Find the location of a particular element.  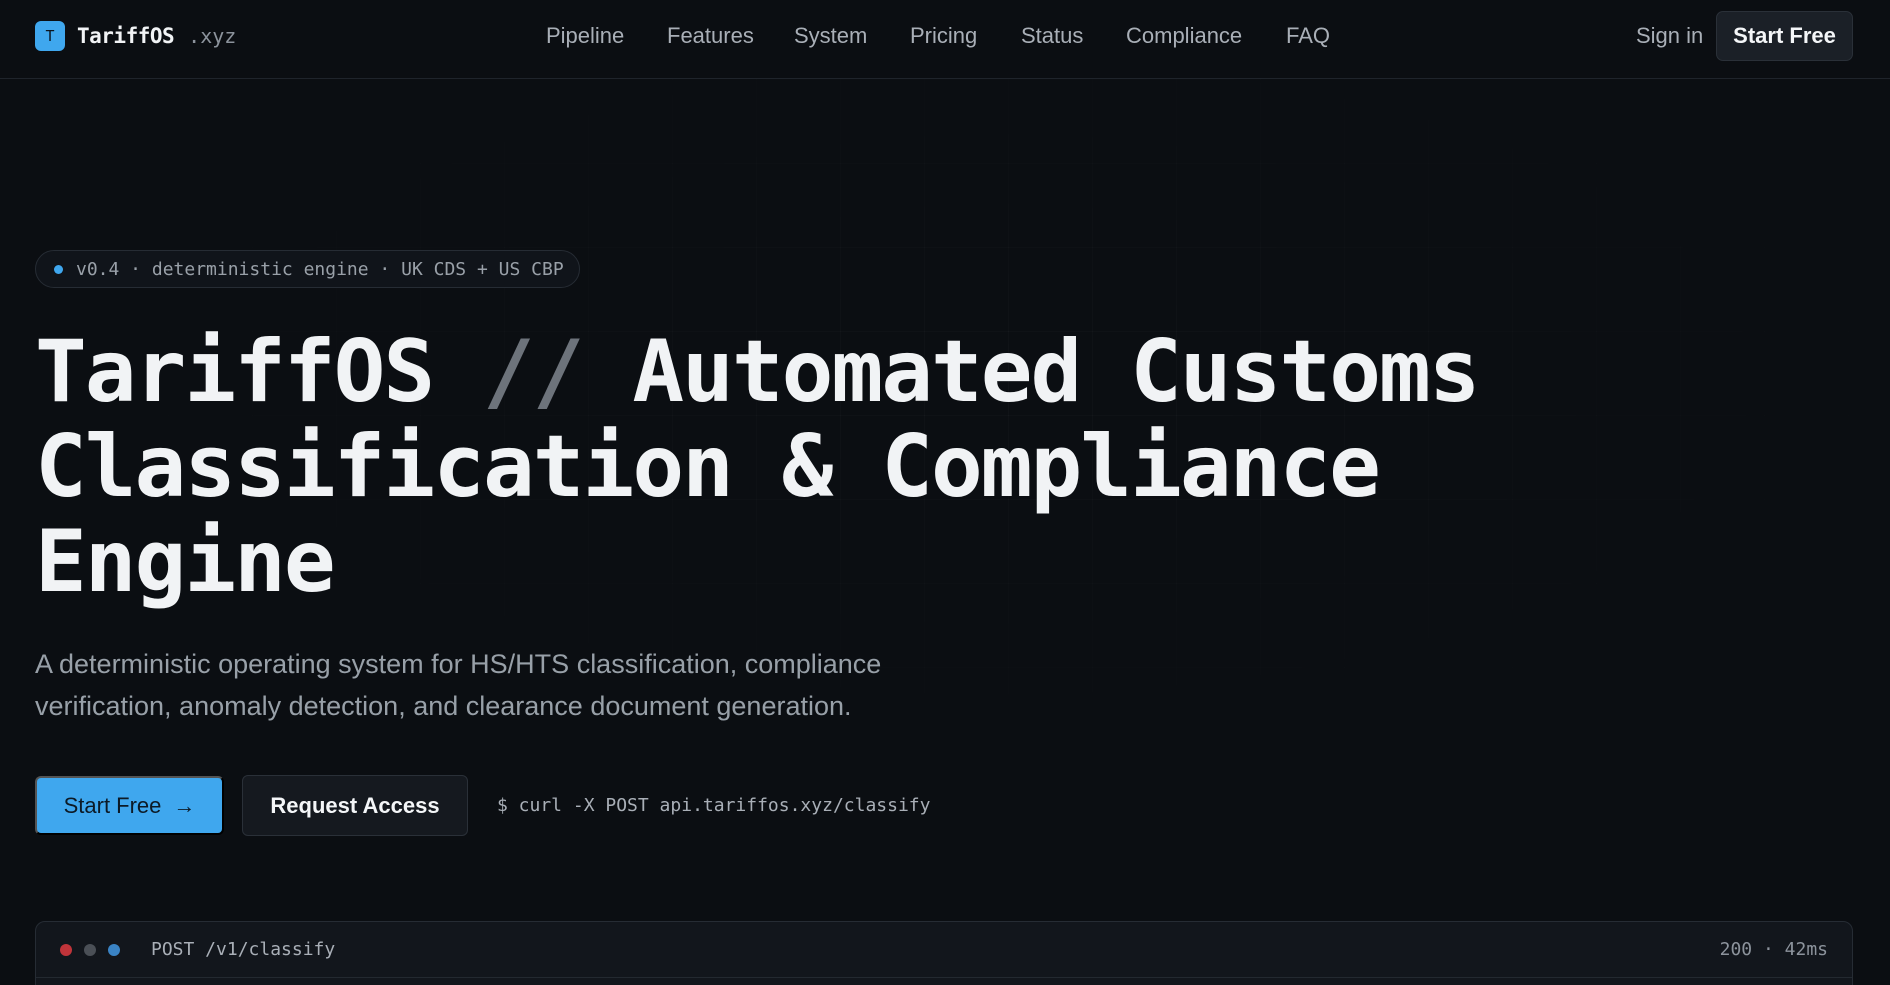

hero-title-slashes: // is located at coordinates (534, 372).